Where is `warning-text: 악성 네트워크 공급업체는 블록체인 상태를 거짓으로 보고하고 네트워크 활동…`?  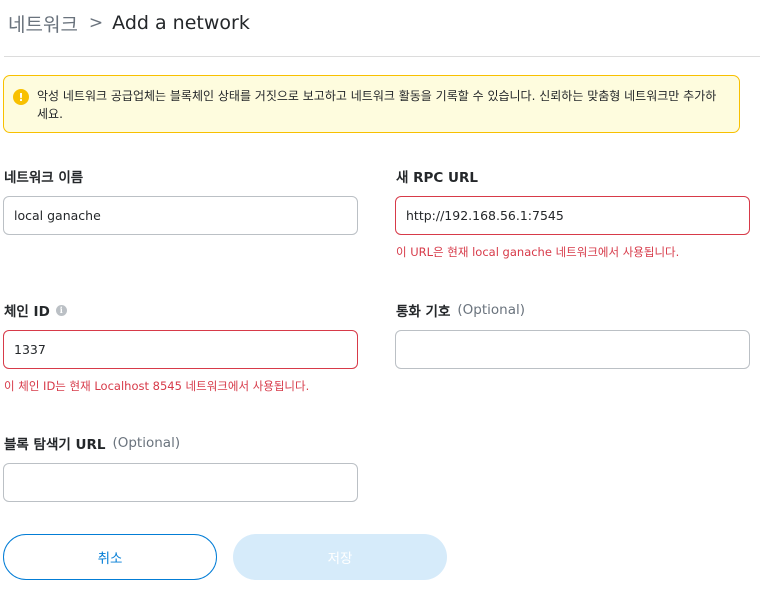
warning-text: 악성 네트워크 공급업체는 블록체인 상태를 거짓으로 보고하고 네트워크 활동… is located at coordinates (377, 105).